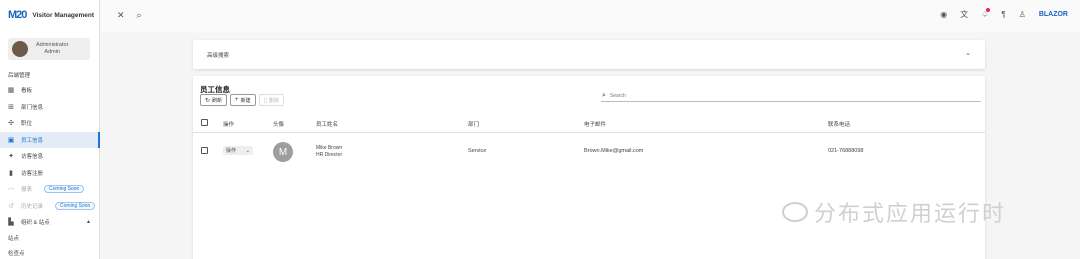 Image resolution: width=1080 pixels, height=259 pixels. What do you see at coordinates (11, 173) in the screenshot?
I see `book-icon: ▮` at bounding box center [11, 173].